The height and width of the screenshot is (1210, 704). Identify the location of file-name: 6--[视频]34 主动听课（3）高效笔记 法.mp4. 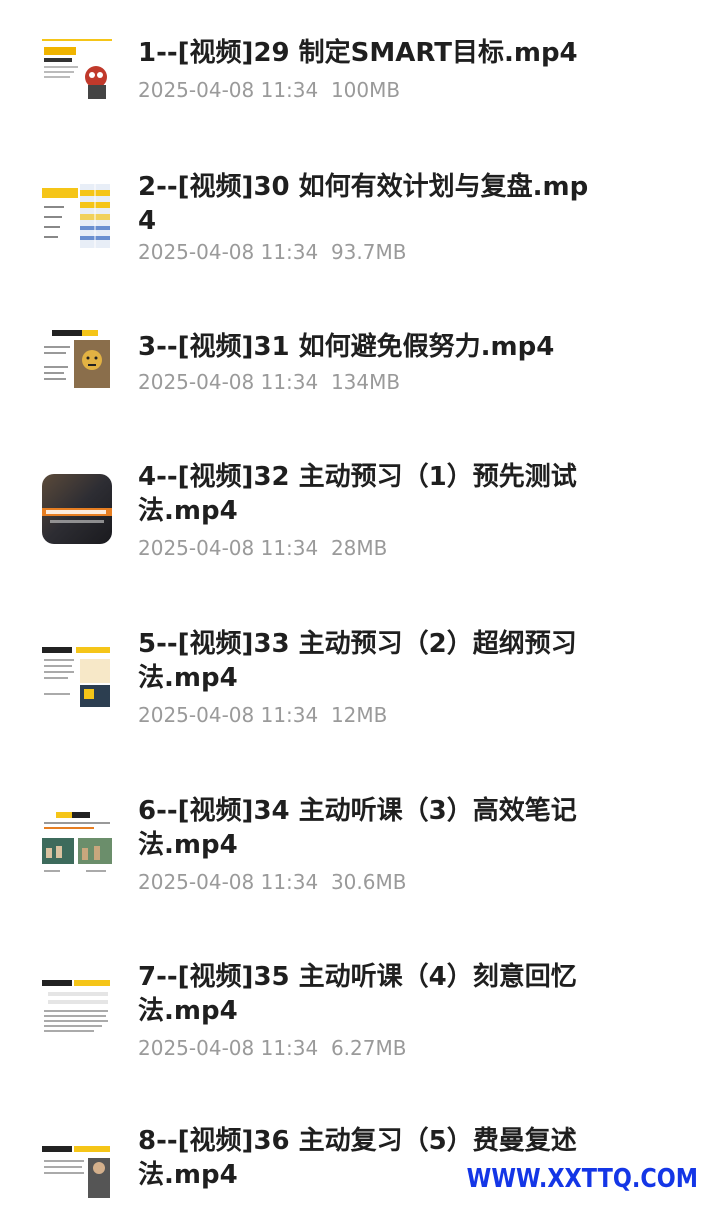
(357, 828).